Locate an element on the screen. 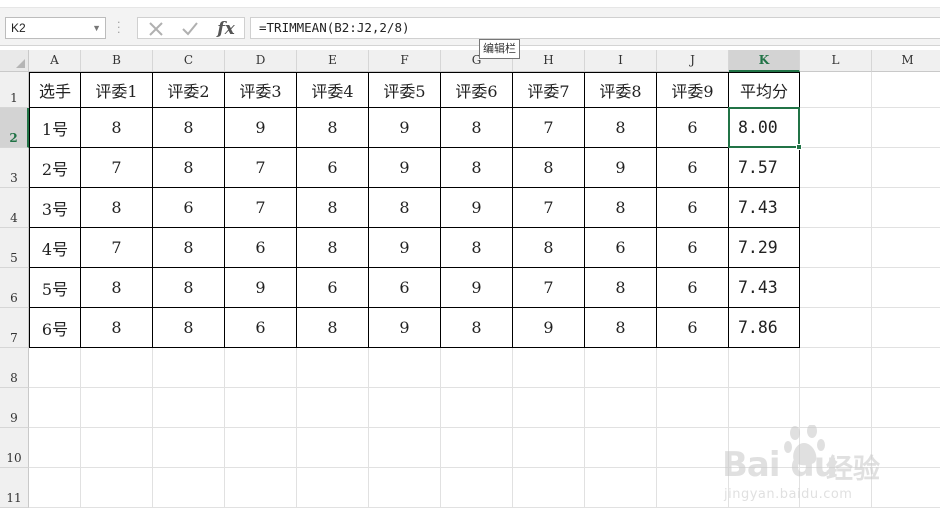 Image resolution: width=940 pixels, height=529 pixels. cell-b11 is located at coordinates (117, 488).